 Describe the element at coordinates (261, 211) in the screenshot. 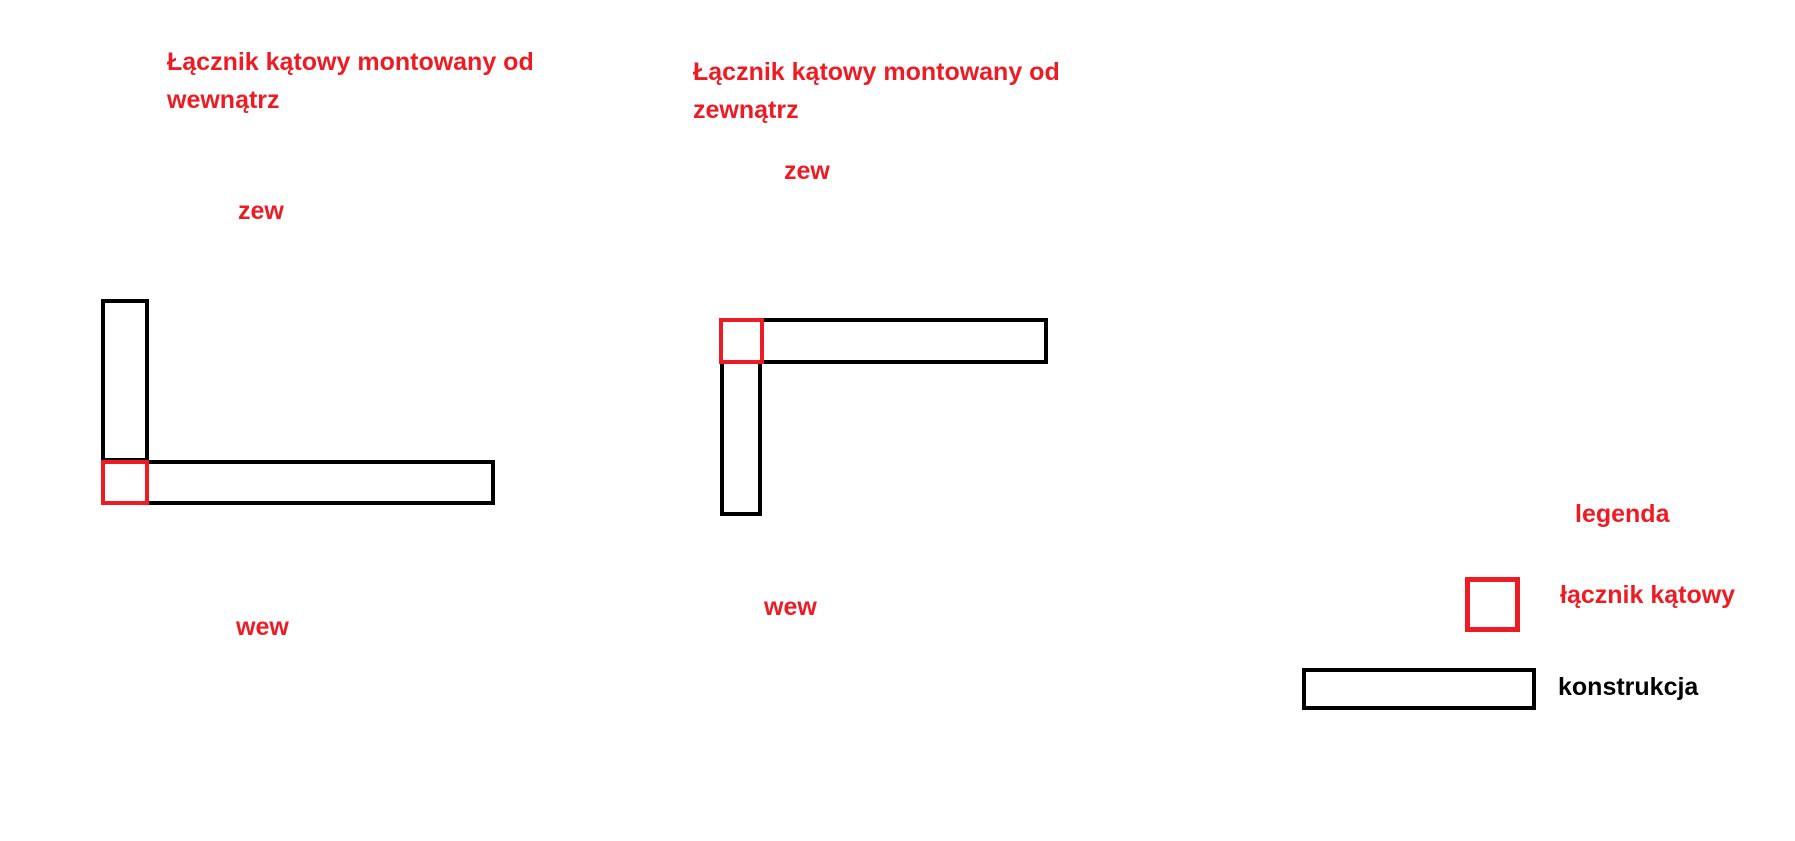

I see `left-diagram-label-outside: zew` at that location.